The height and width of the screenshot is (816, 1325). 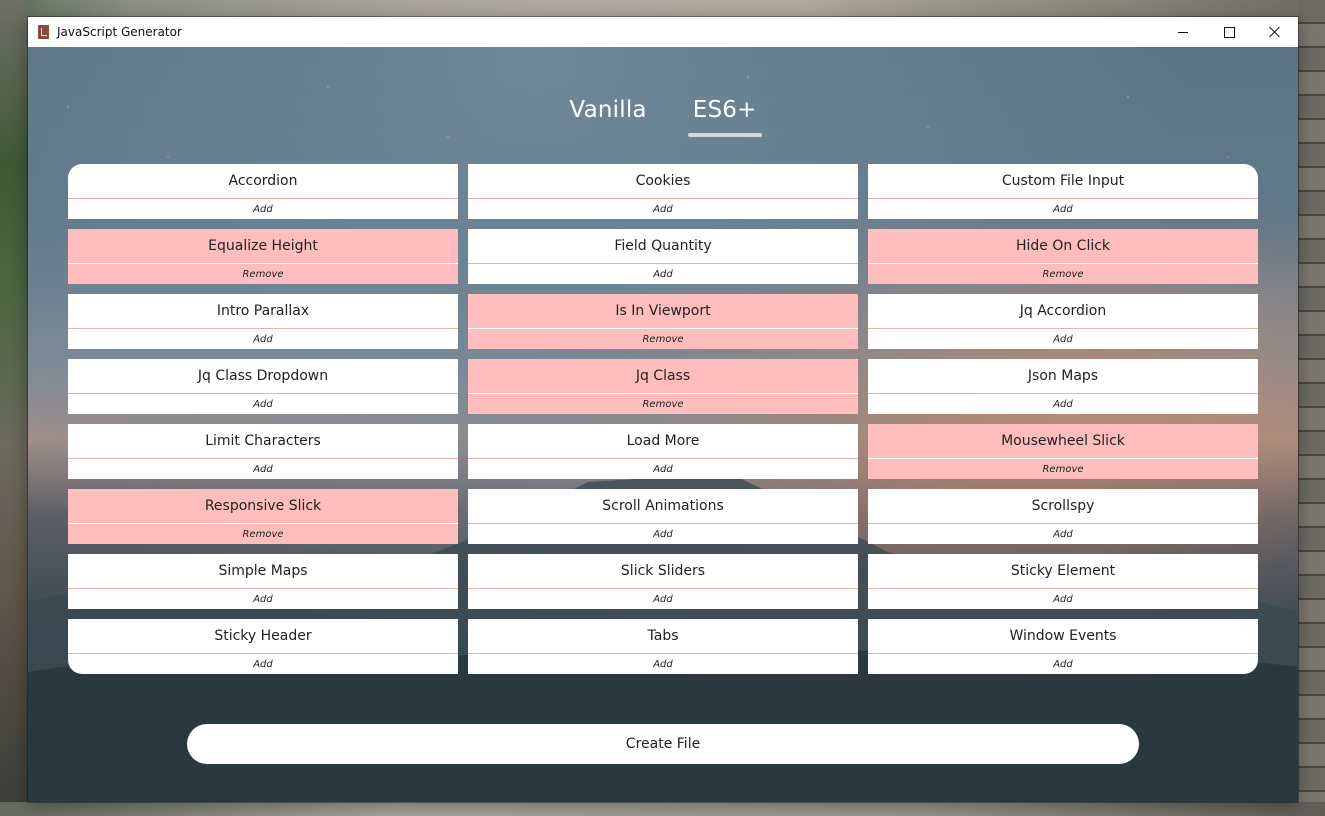 What do you see at coordinates (119, 32) in the screenshot?
I see `window-title: JavaScript Generator` at bounding box center [119, 32].